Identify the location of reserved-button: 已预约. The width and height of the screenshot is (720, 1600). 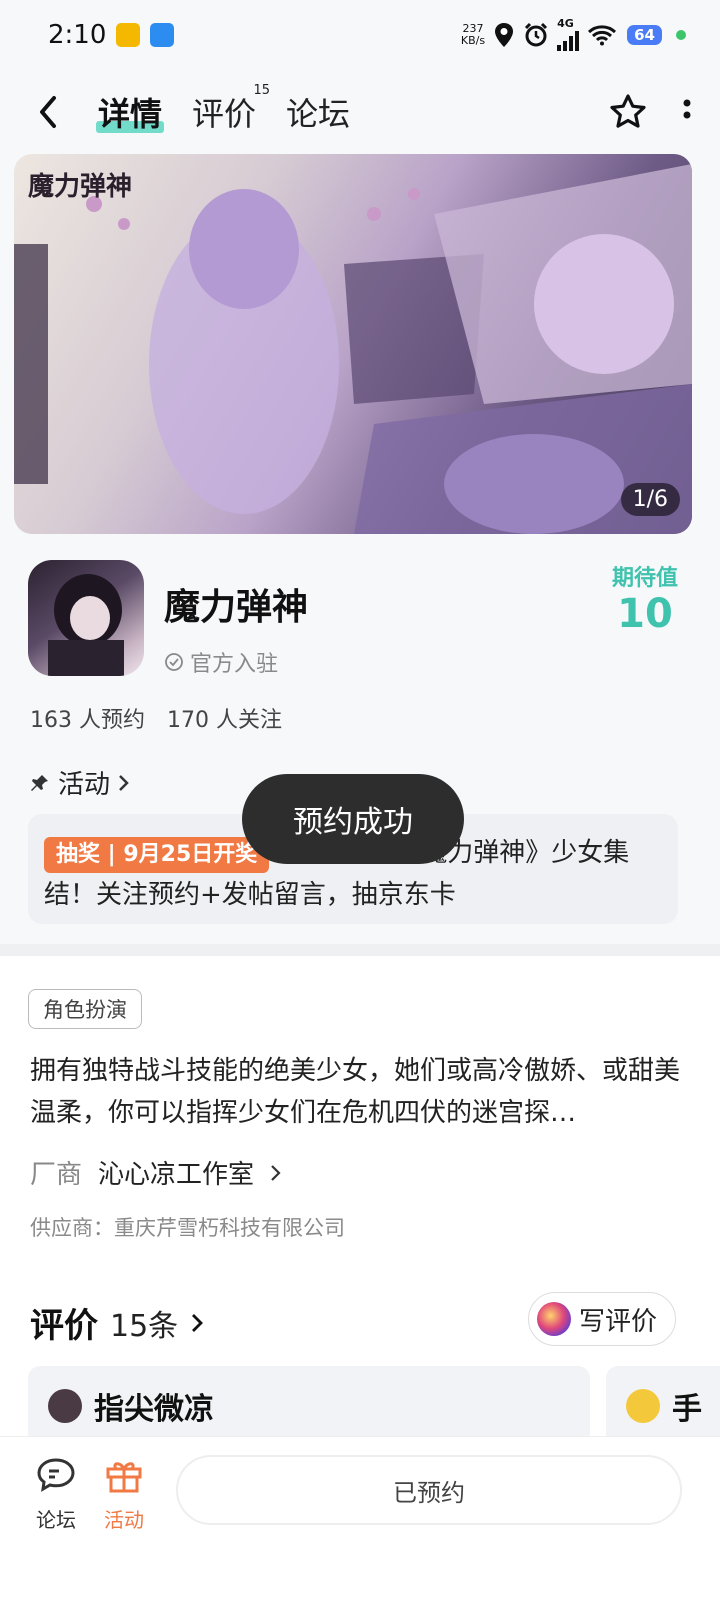
(429, 1490).